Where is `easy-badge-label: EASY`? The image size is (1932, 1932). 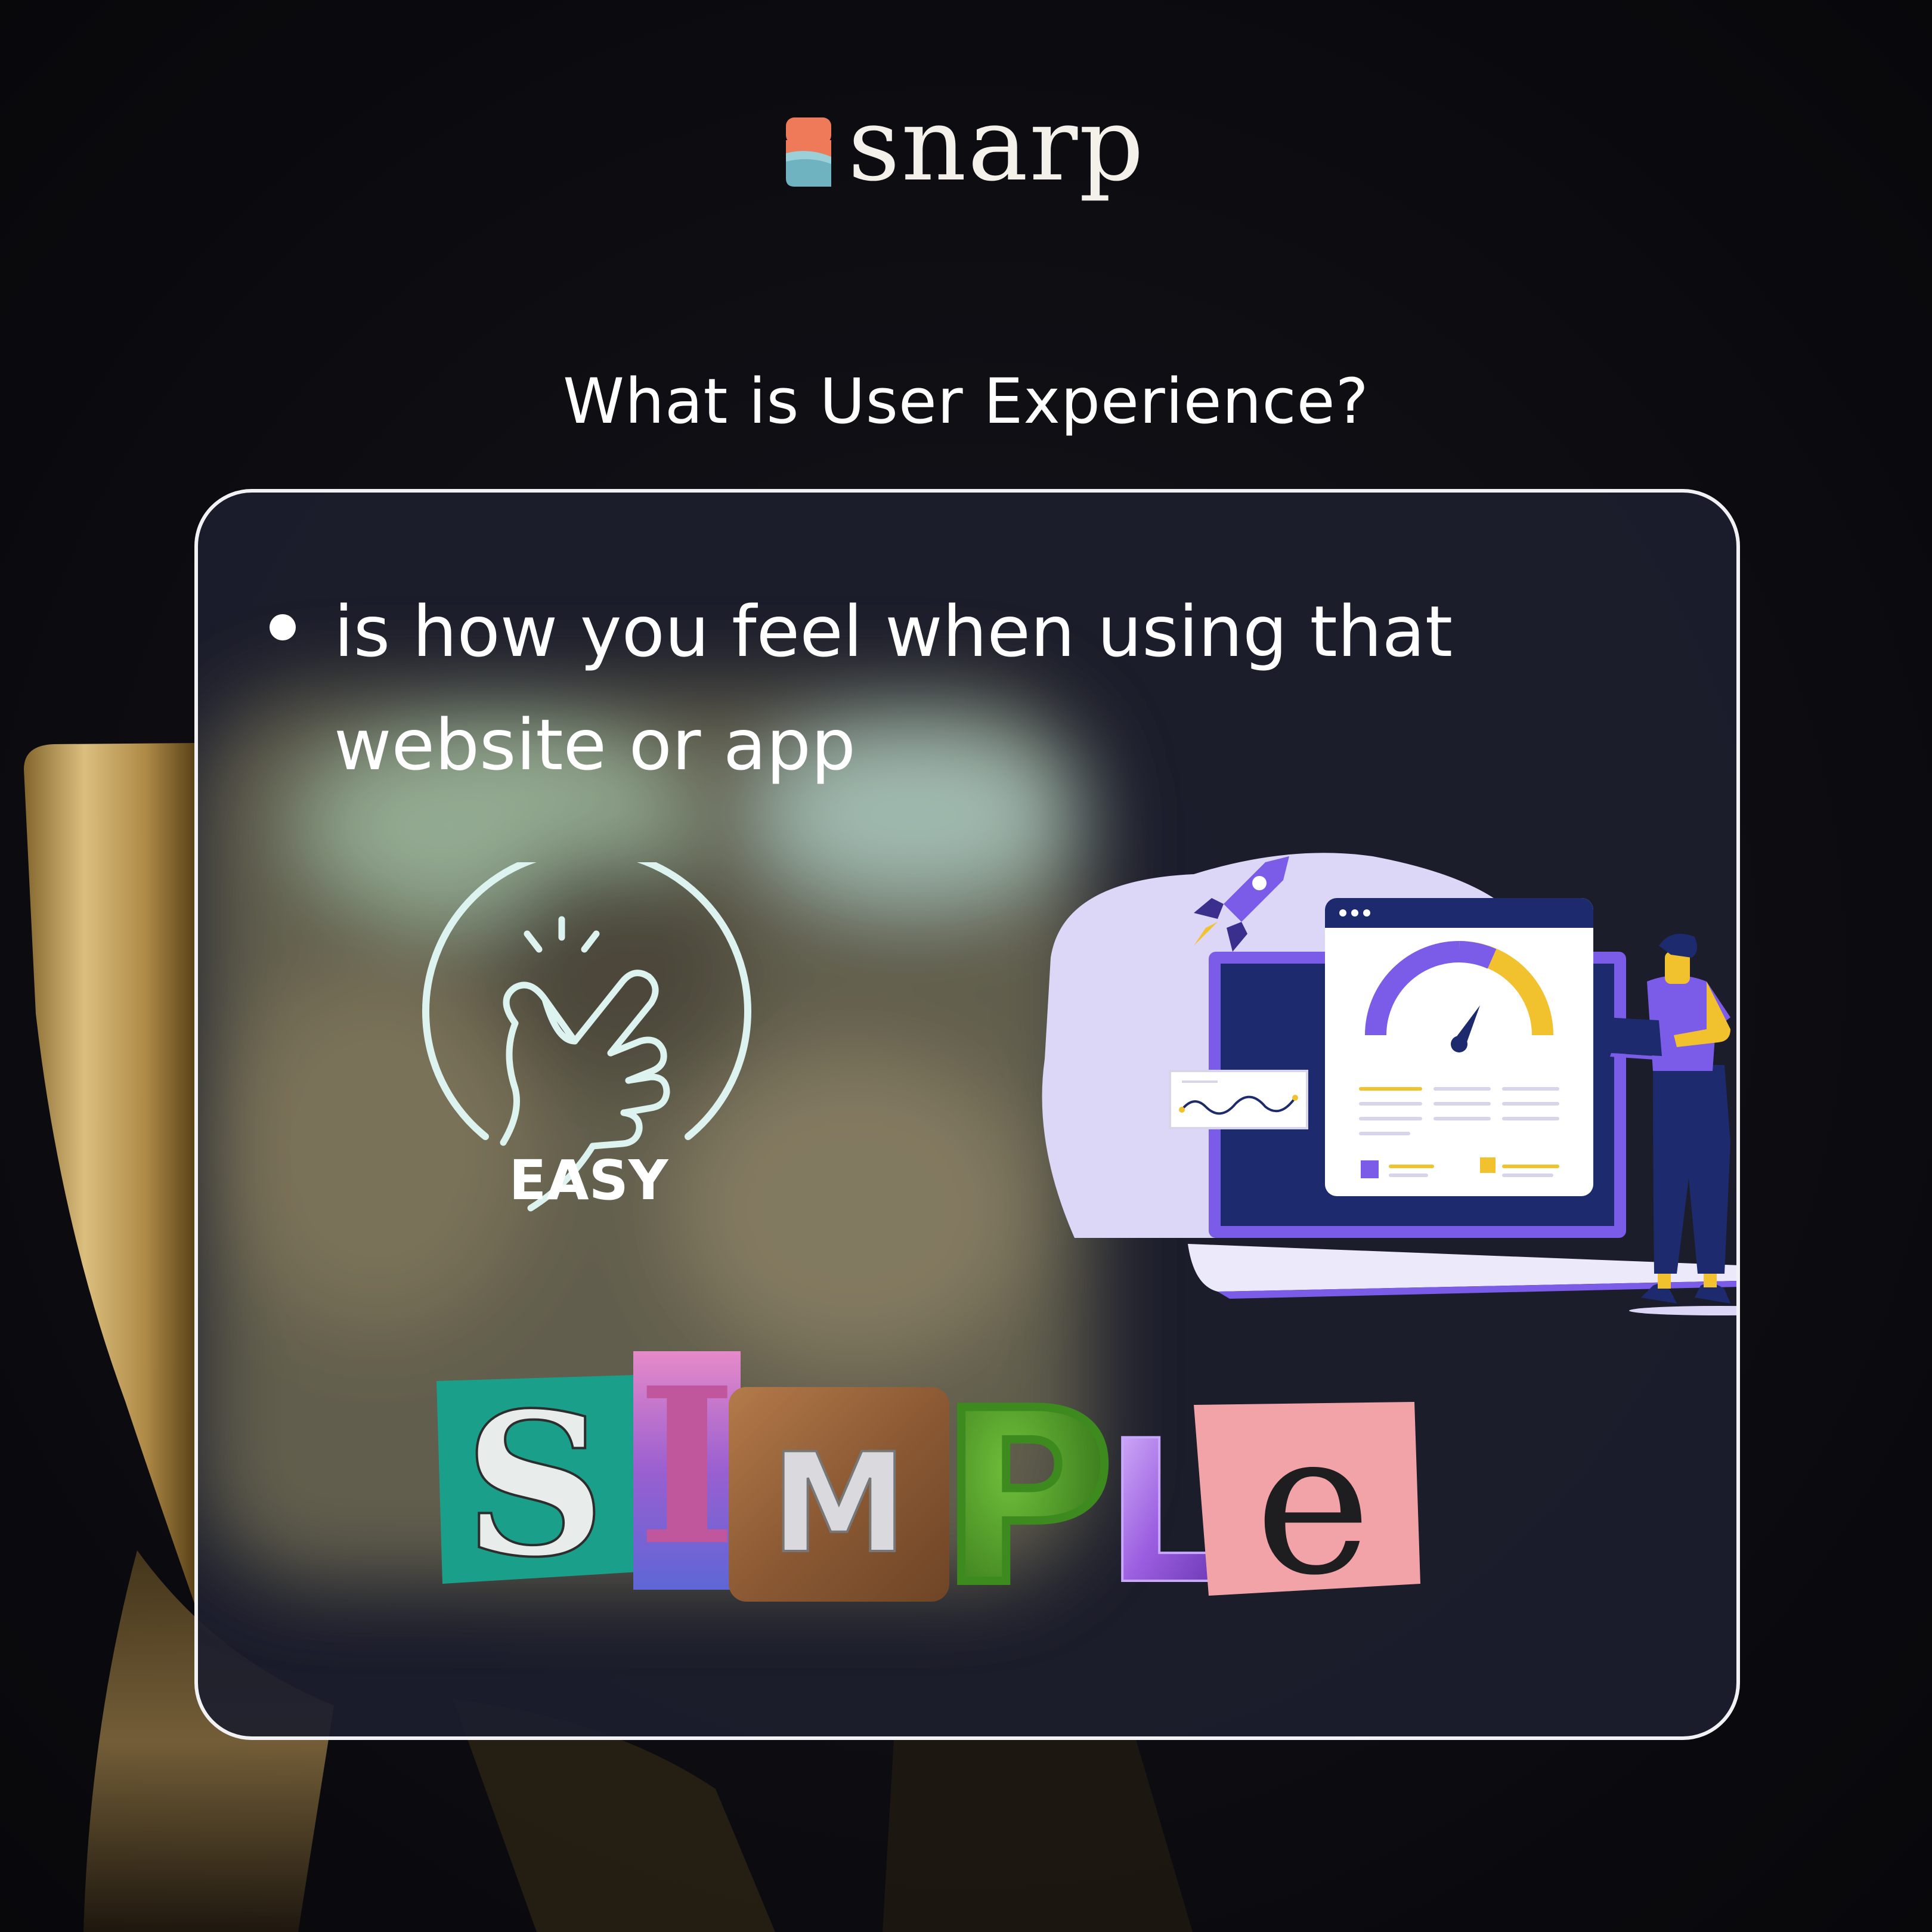 easy-badge-label: EASY is located at coordinates (588, 1180).